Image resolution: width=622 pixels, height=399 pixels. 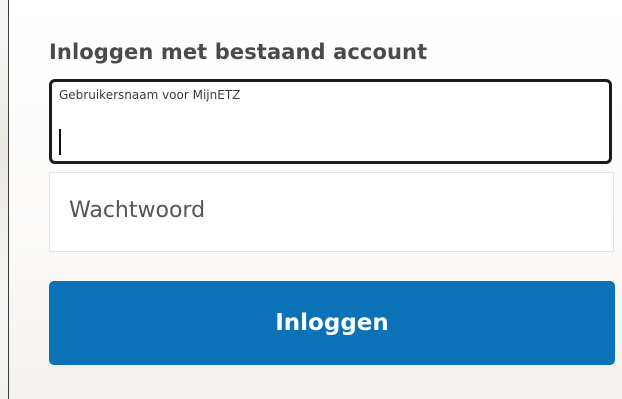 I want to click on username-label: Gebruikersnaam voor MijnETZ, so click(x=150, y=95).